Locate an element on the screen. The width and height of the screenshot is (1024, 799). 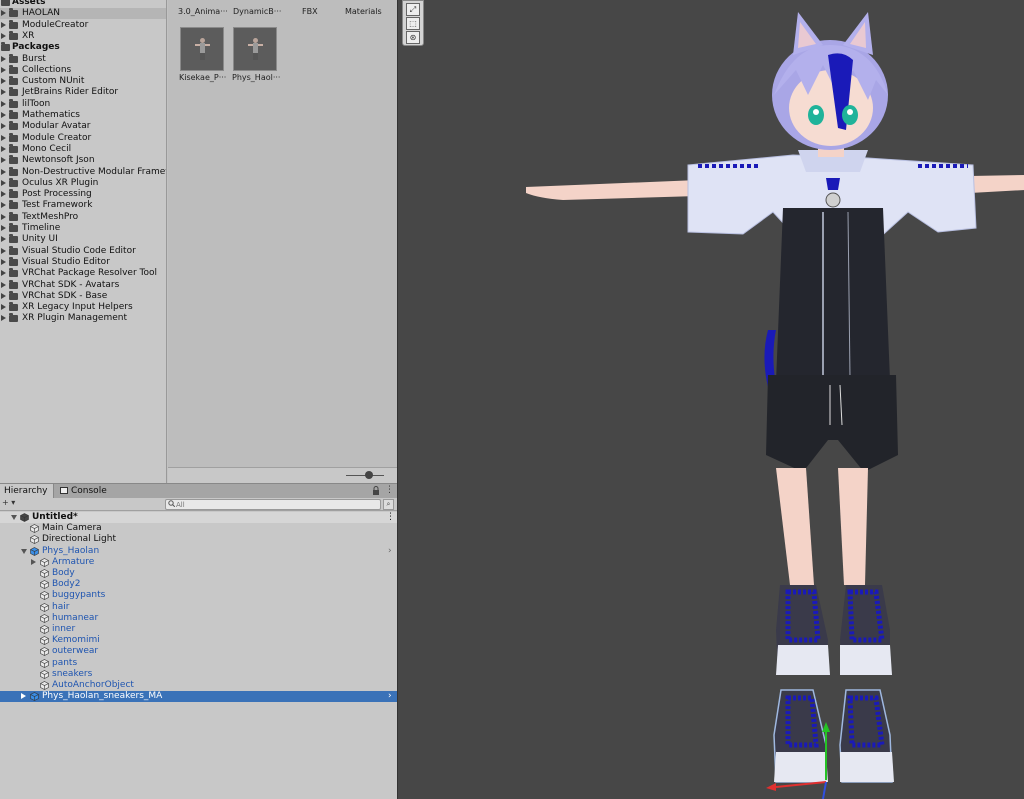
hierarchy-row: Main Camera is located at coordinates (198, 528).